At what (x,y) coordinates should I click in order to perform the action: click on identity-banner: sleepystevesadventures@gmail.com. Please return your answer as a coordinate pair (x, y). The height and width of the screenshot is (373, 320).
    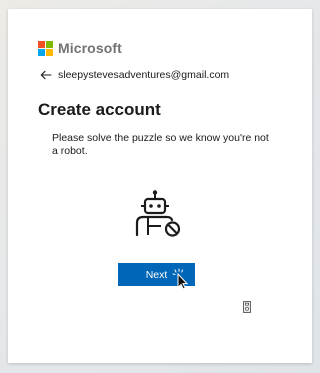
    Looking at the image, I should click on (134, 75).